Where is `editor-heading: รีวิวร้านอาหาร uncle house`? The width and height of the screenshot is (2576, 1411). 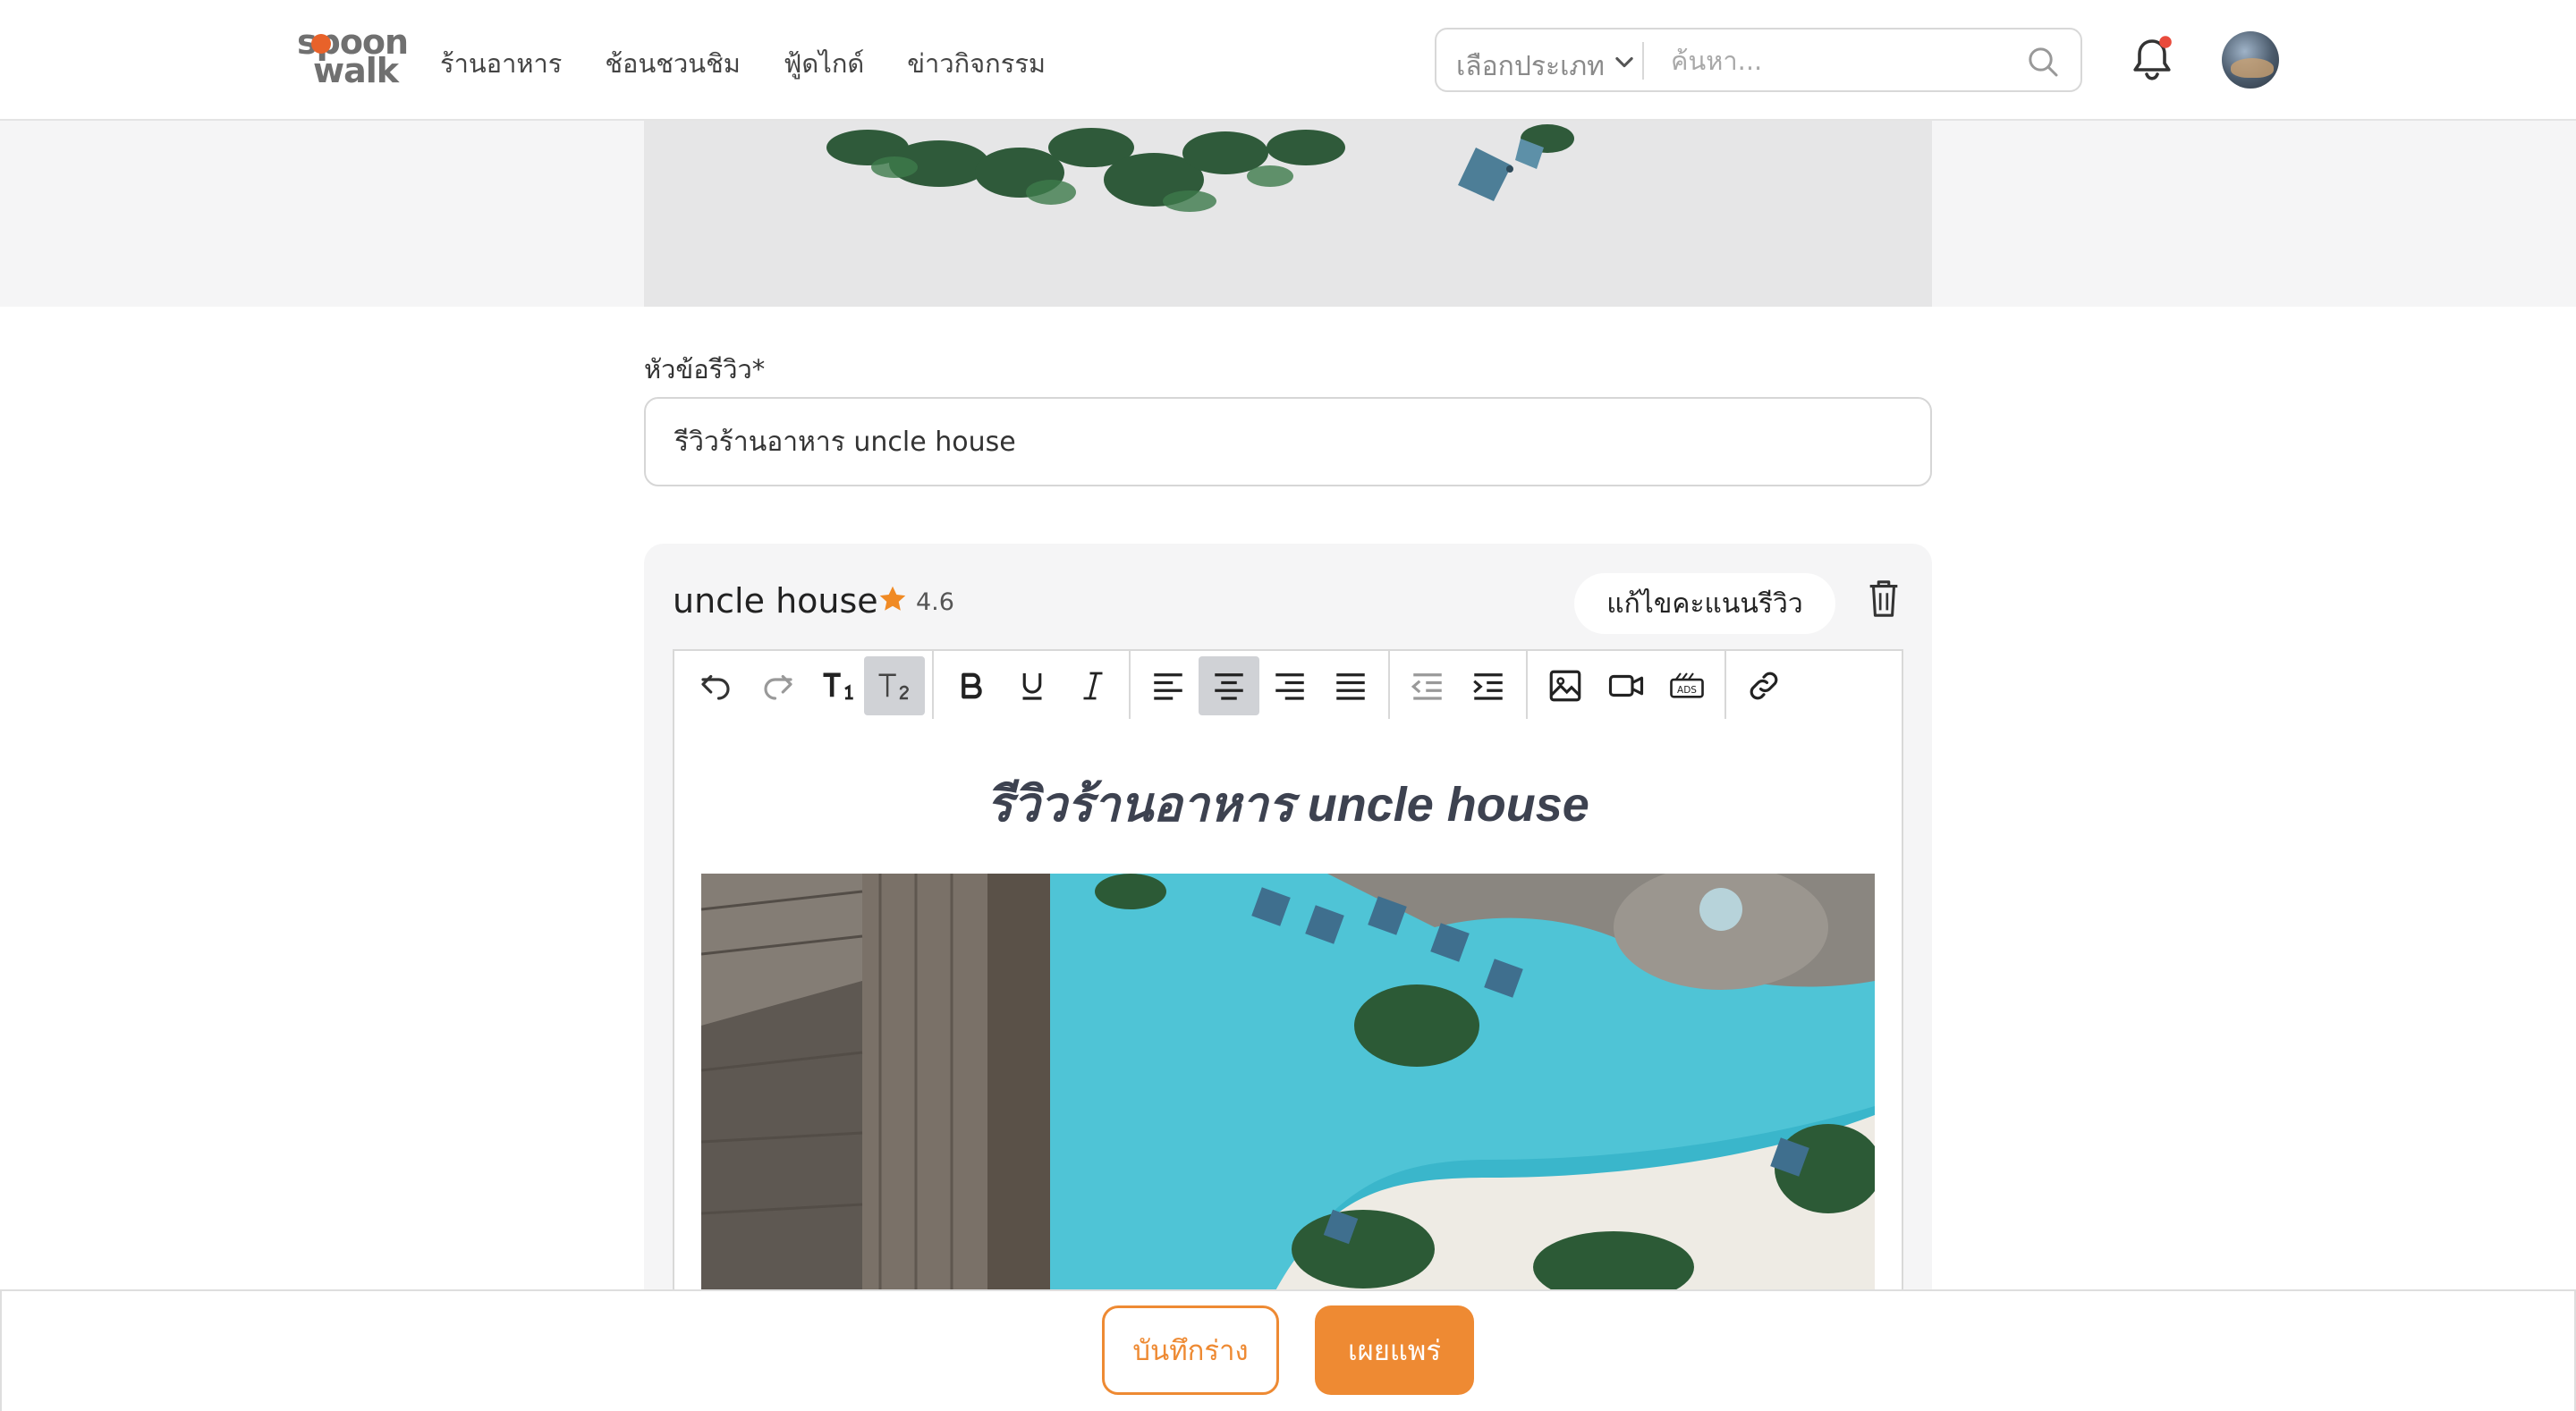 editor-heading: รีวิวร้านอาหาร uncle house is located at coordinates (1288, 804).